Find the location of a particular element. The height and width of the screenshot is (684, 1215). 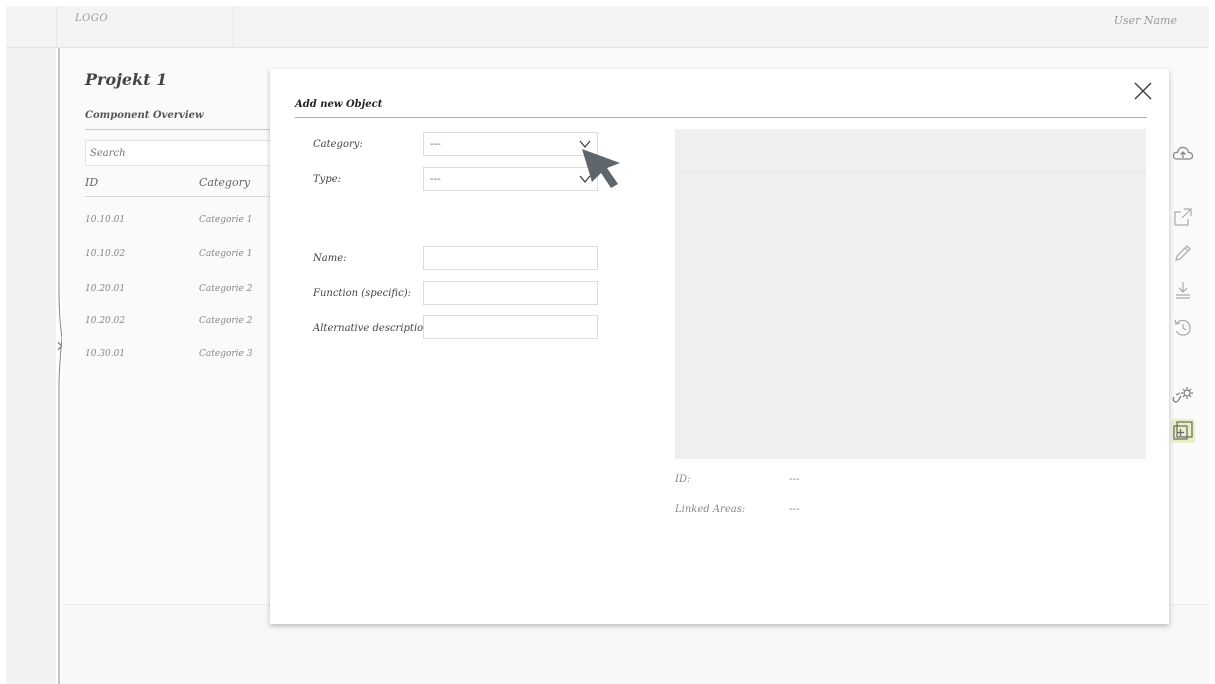

close-icon is located at coordinates (1143, 91).